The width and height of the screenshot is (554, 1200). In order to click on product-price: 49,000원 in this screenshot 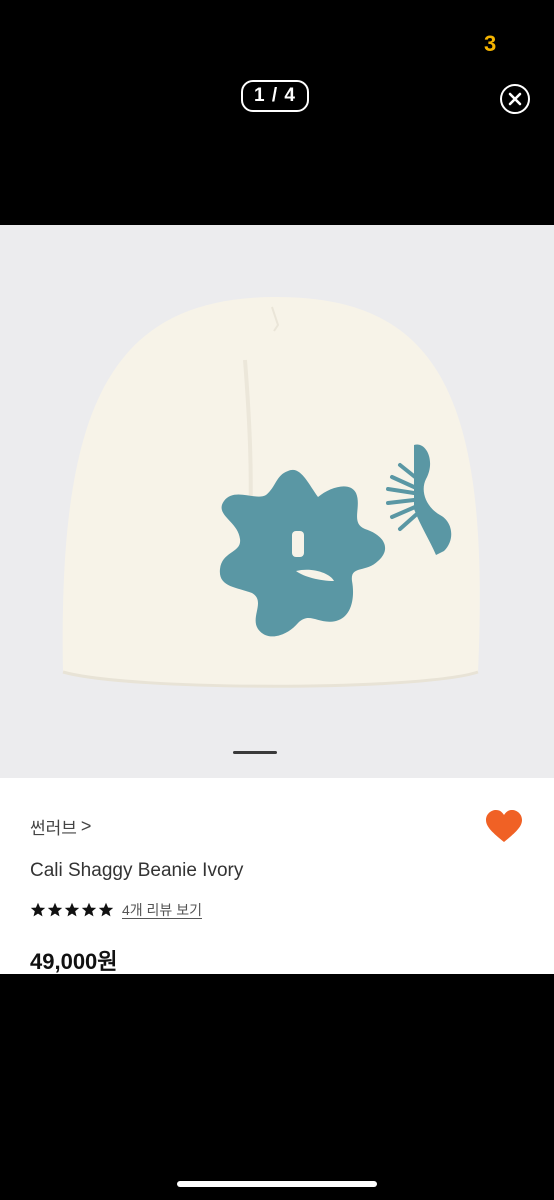, I will do `click(74, 961)`.